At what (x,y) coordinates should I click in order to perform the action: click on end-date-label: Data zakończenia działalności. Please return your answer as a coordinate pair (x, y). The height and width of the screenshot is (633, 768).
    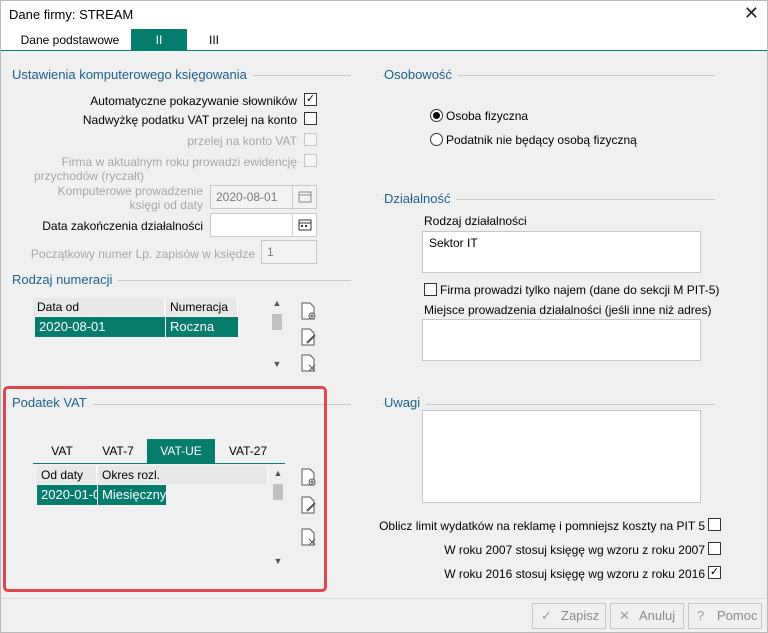
    Looking at the image, I should click on (122, 226).